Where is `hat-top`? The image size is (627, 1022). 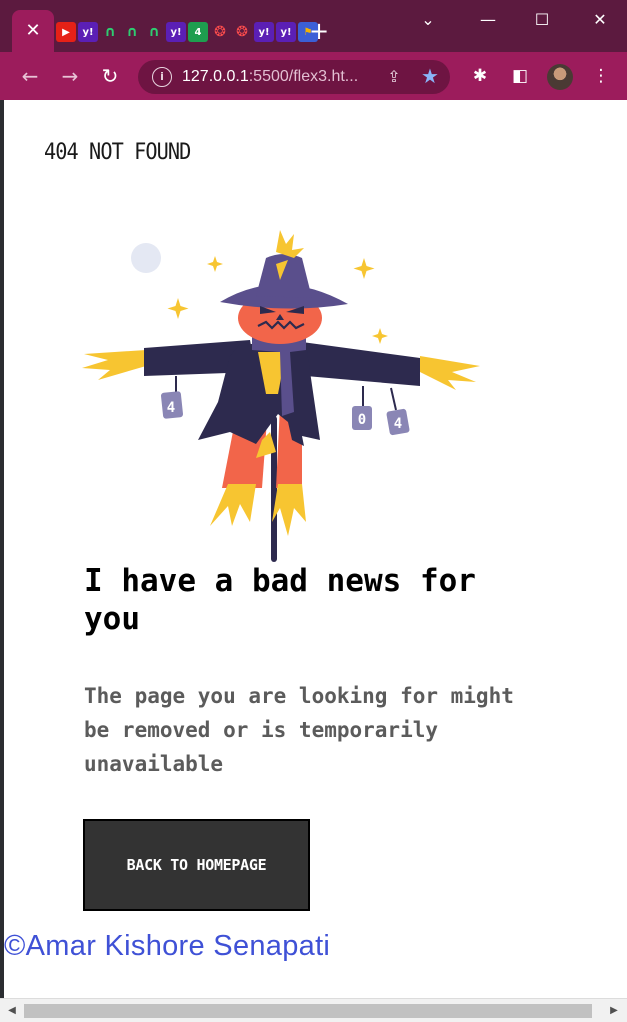 hat-top is located at coordinates (284, 276).